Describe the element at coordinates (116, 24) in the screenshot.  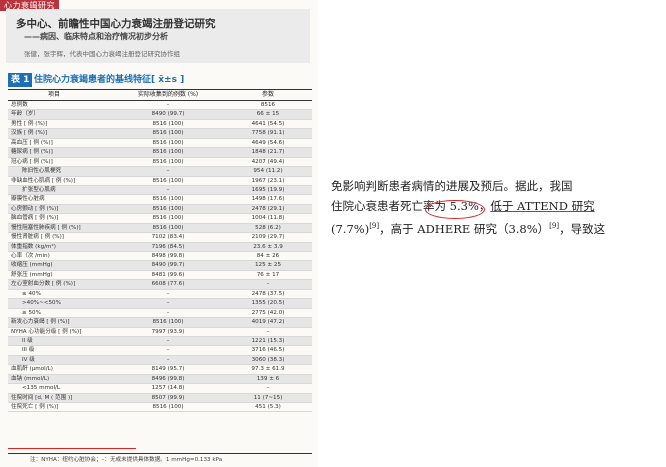
I see `article-title: 多中心、前瞻性中国心力衰竭注册登记研究` at that location.